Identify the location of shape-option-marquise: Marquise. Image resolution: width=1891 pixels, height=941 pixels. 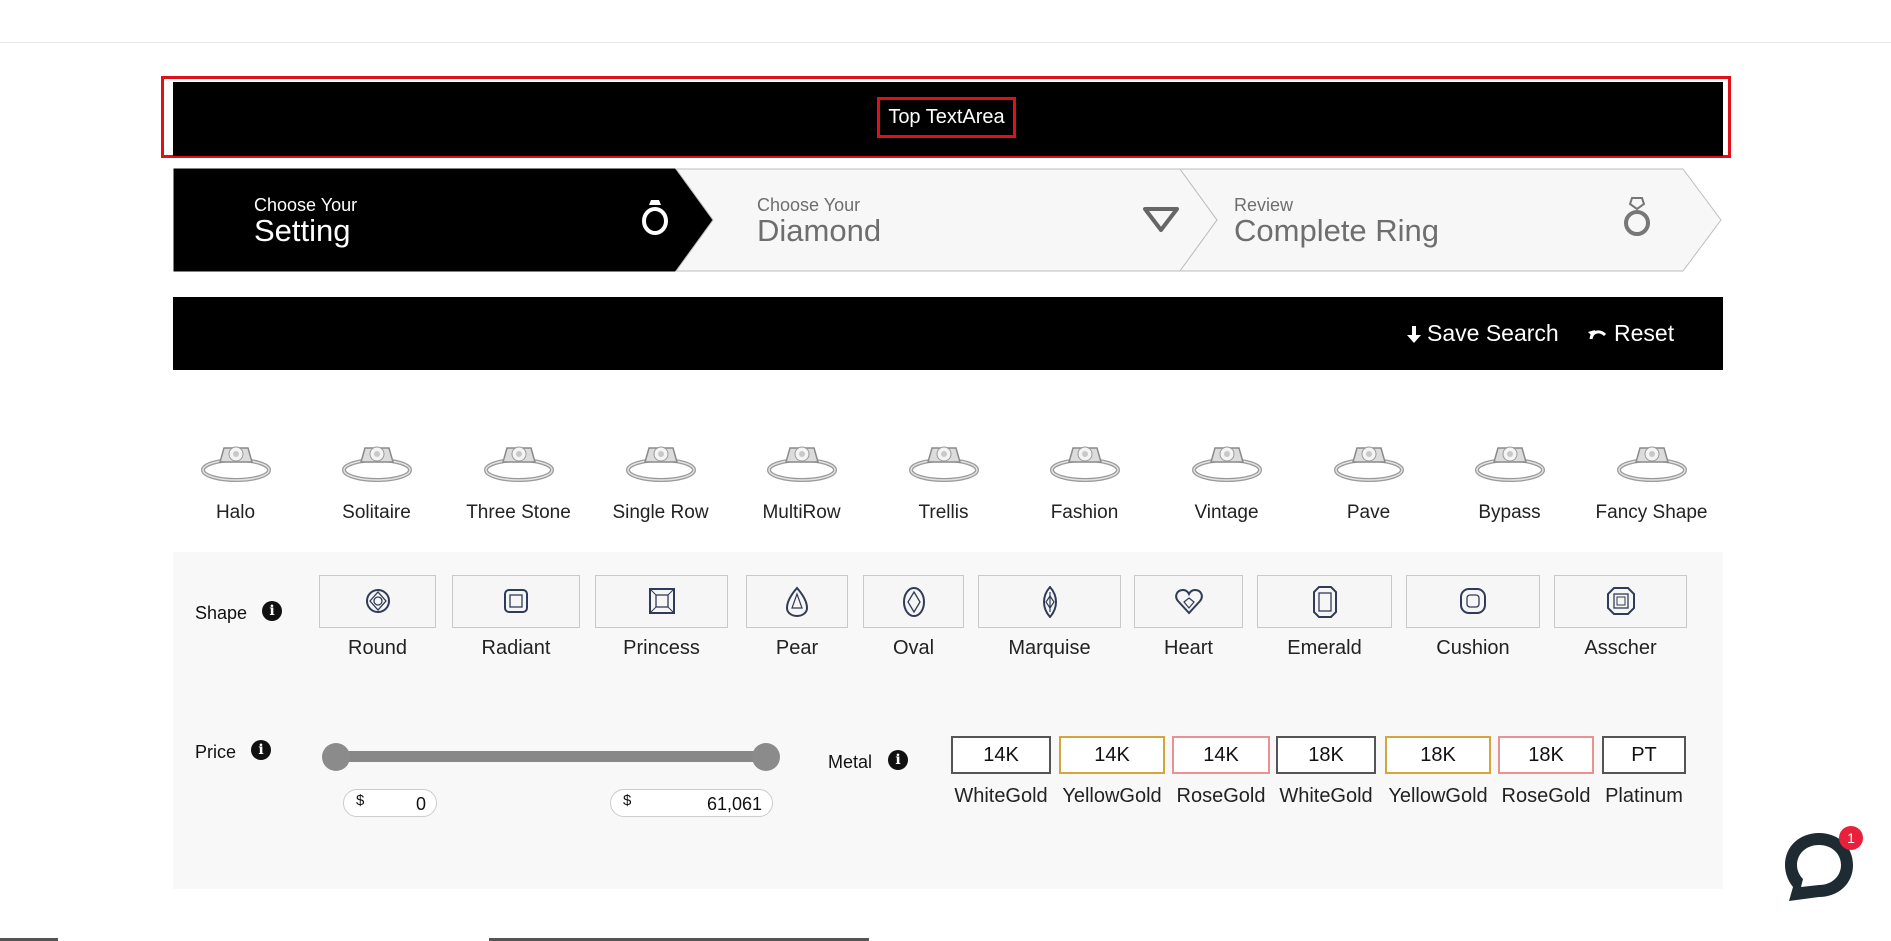
(1049, 617).